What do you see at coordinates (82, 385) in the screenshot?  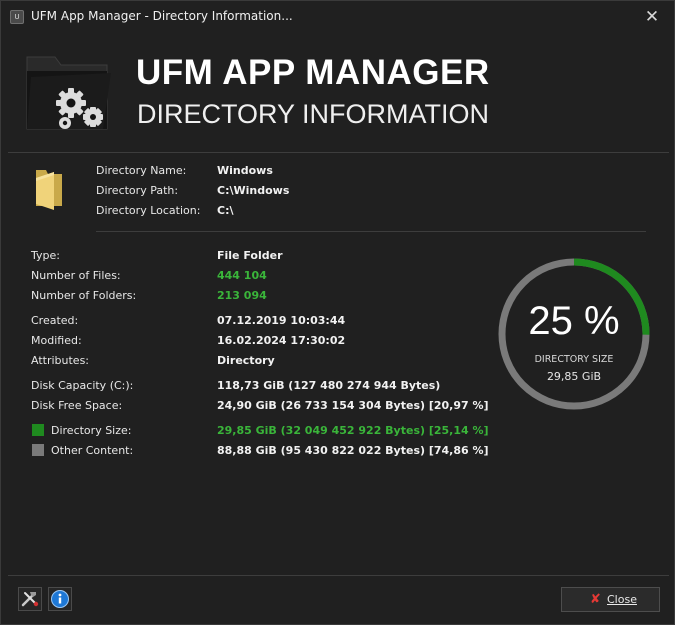 I see `disk-capacity-label: Disk Capacity (C:):` at bounding box center [82, 385].